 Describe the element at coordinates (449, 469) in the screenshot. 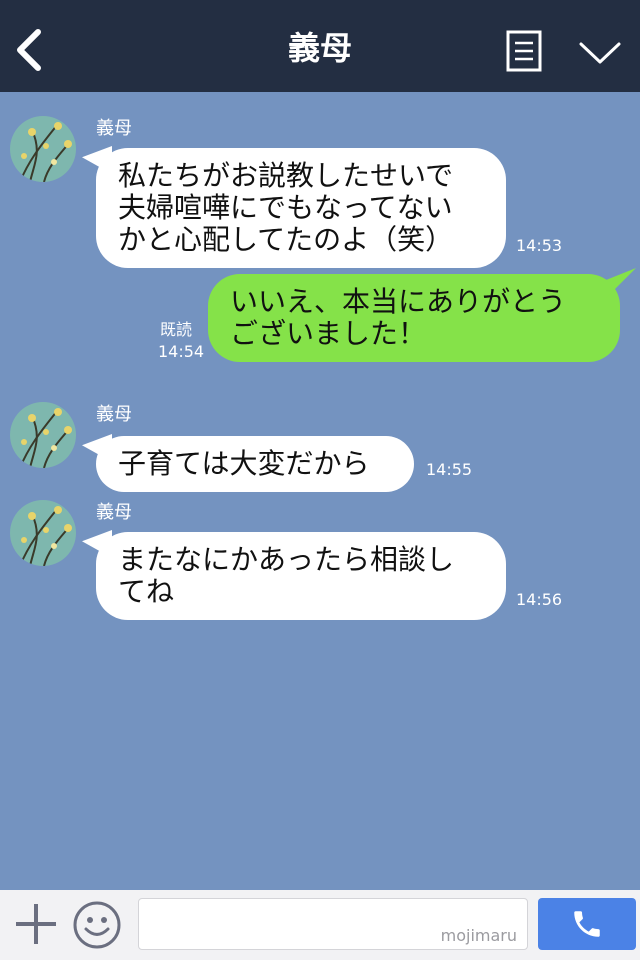

I see `message-time: 14:55` at that location.